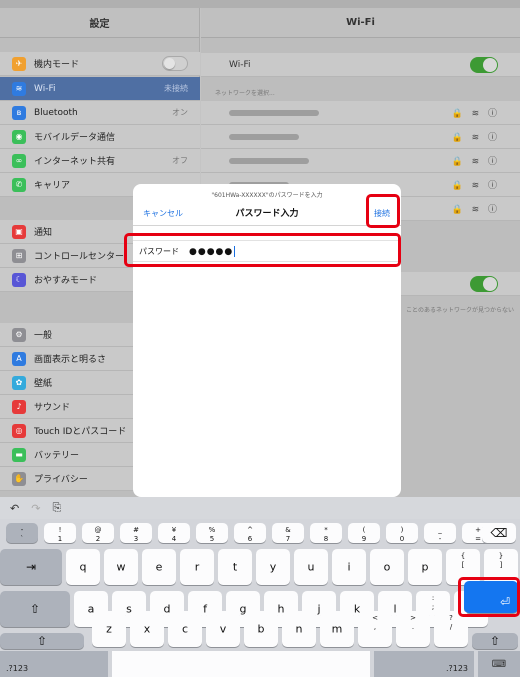 The image size is (520, 677). What do you see at coordinates (269, 160) in the screenshot?
I see `network-name` at bounding box center [269, 160].